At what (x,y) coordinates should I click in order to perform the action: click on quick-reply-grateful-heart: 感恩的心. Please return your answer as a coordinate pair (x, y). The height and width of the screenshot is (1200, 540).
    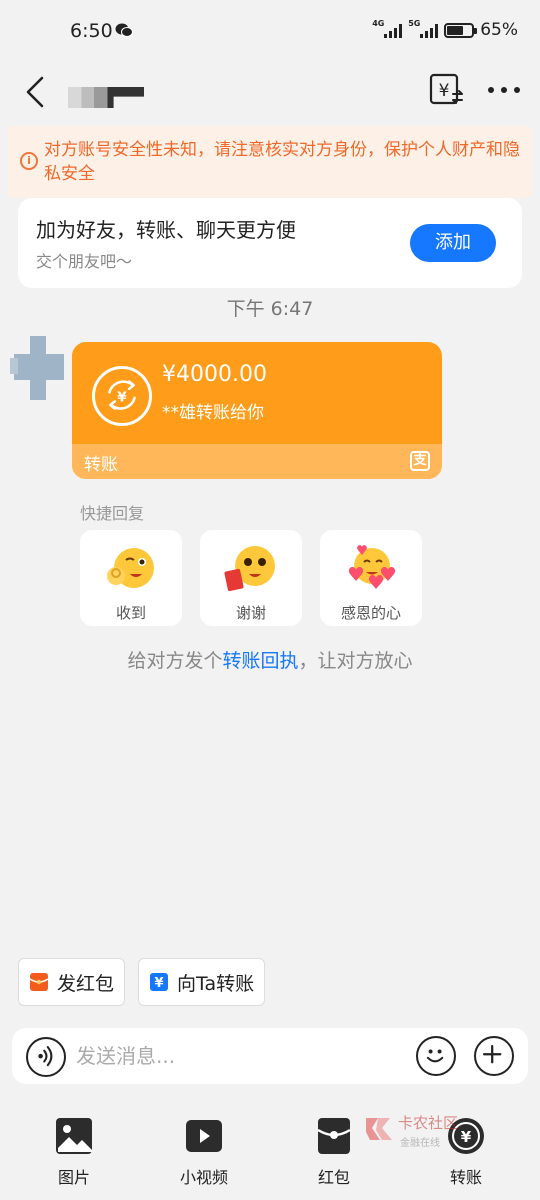
    Looking at the image, I should click on (371, 578).